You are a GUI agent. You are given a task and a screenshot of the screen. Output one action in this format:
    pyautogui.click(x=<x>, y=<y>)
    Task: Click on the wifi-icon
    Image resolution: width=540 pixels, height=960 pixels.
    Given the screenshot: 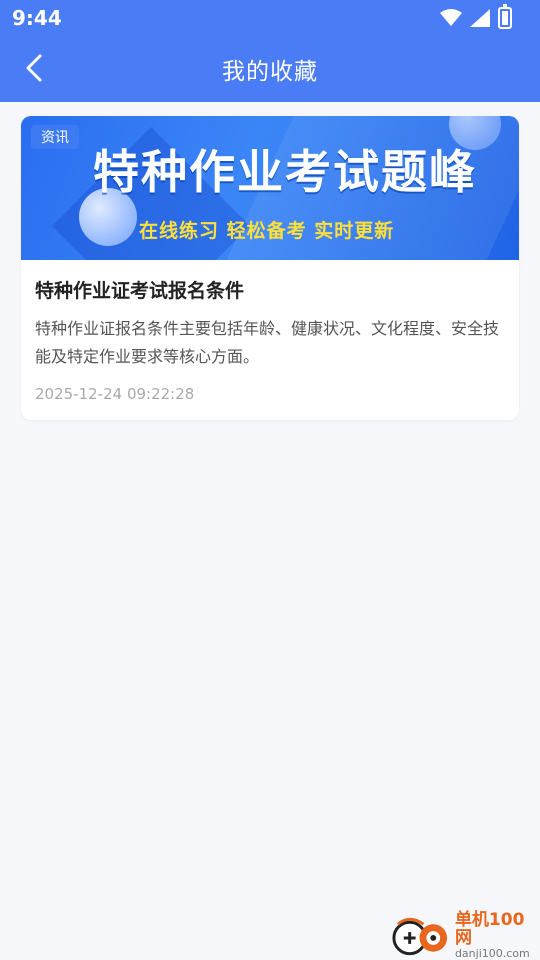 What is the action you would take?
    pyautogui.click(x=451, y=17)
    